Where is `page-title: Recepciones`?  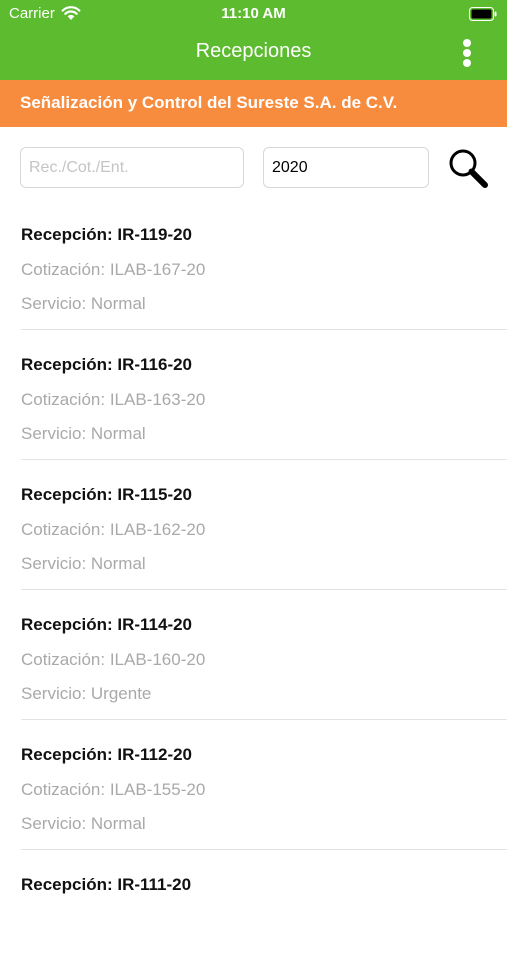 page-title: Recepciones is located at coordinates (253, 51).